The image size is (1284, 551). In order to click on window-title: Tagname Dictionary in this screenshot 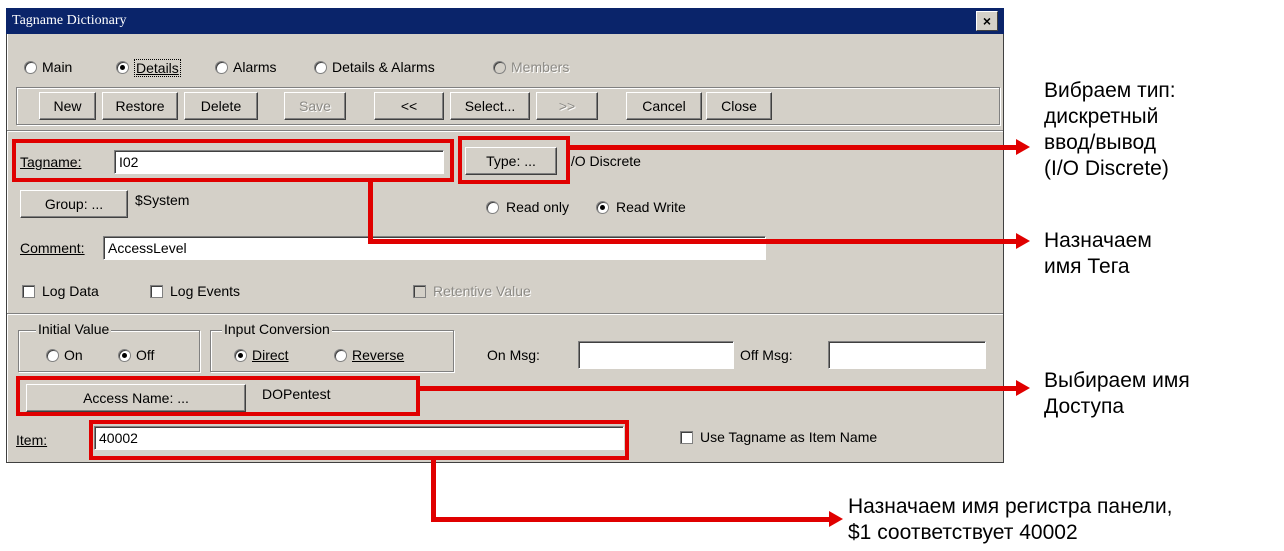, I will do `click(505, 21)`.